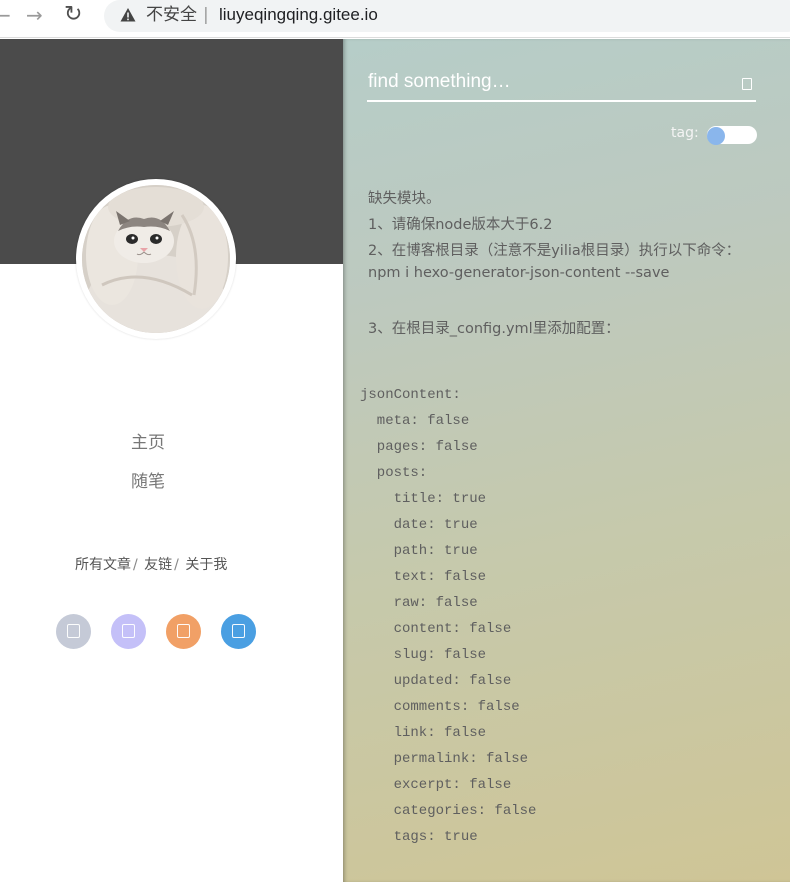  I want to click on search-input, so click(548, 82).